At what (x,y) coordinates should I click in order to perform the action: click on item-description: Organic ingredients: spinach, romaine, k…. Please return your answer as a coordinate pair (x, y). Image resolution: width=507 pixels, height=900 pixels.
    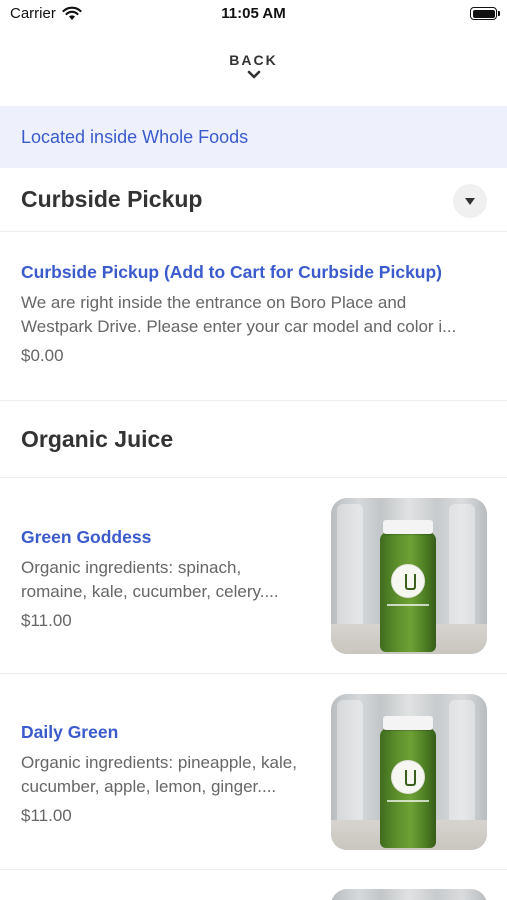
    Looking at the image, I should click on (171, 580).